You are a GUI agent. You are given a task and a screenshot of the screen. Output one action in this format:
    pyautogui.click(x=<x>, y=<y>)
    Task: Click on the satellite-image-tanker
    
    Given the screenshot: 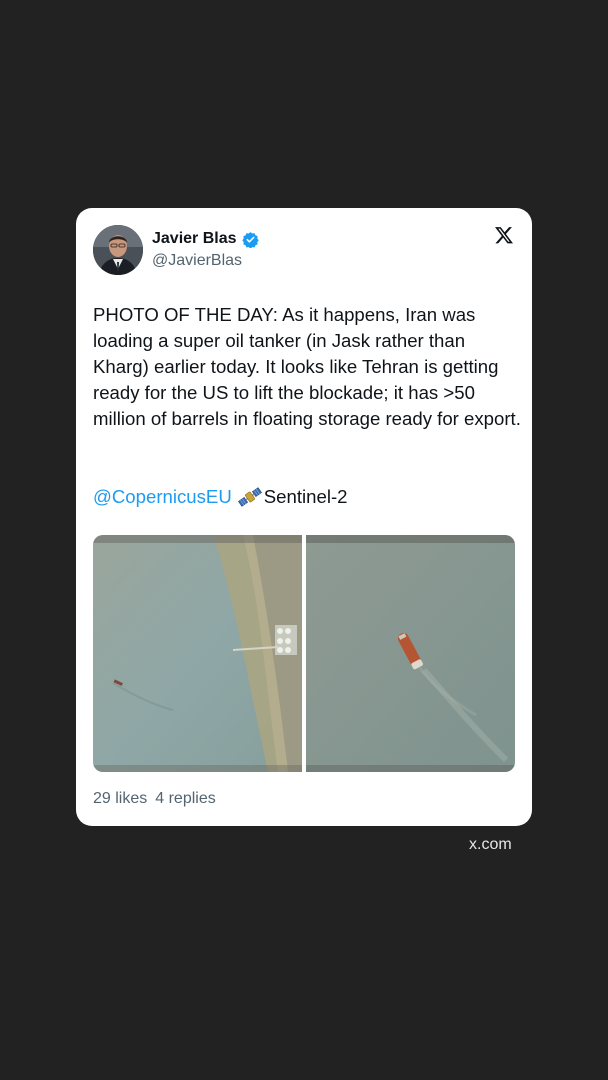 What is the action you would take?
    pyautogui.click(x=410, y=653)
    